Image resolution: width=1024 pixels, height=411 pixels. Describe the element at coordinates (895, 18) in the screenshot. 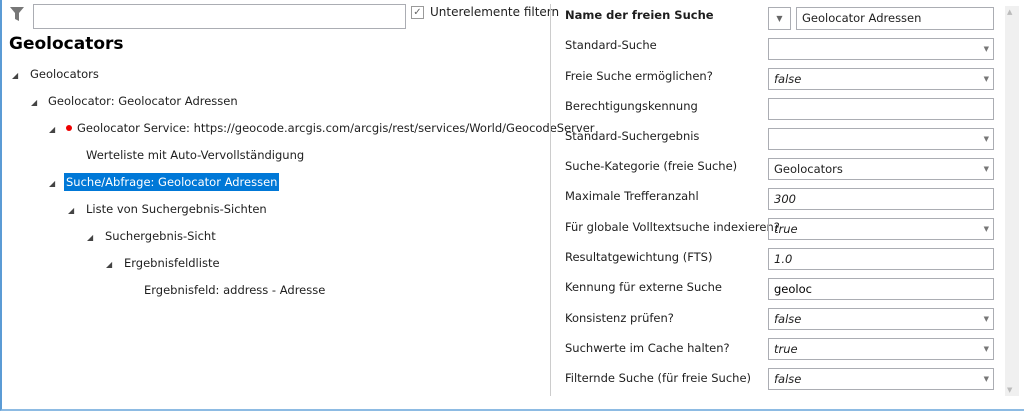

I see `name-field: Geolocator Adressen` at that location.